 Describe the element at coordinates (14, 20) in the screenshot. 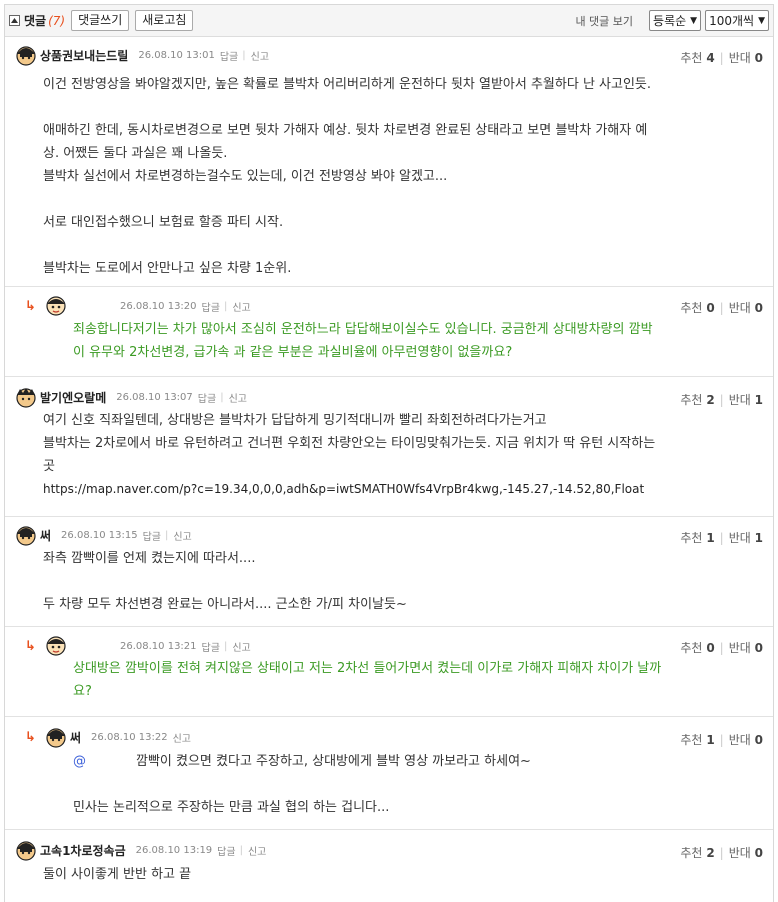

I see `collapse-toggle-icon` at that location.